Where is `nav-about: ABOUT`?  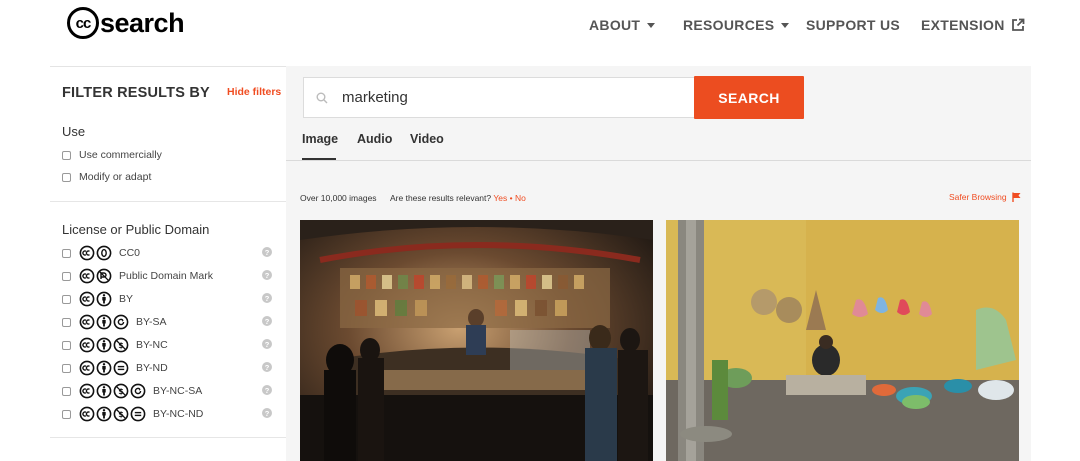 nav-about: ABOUT is located at coordinates (622, 25).